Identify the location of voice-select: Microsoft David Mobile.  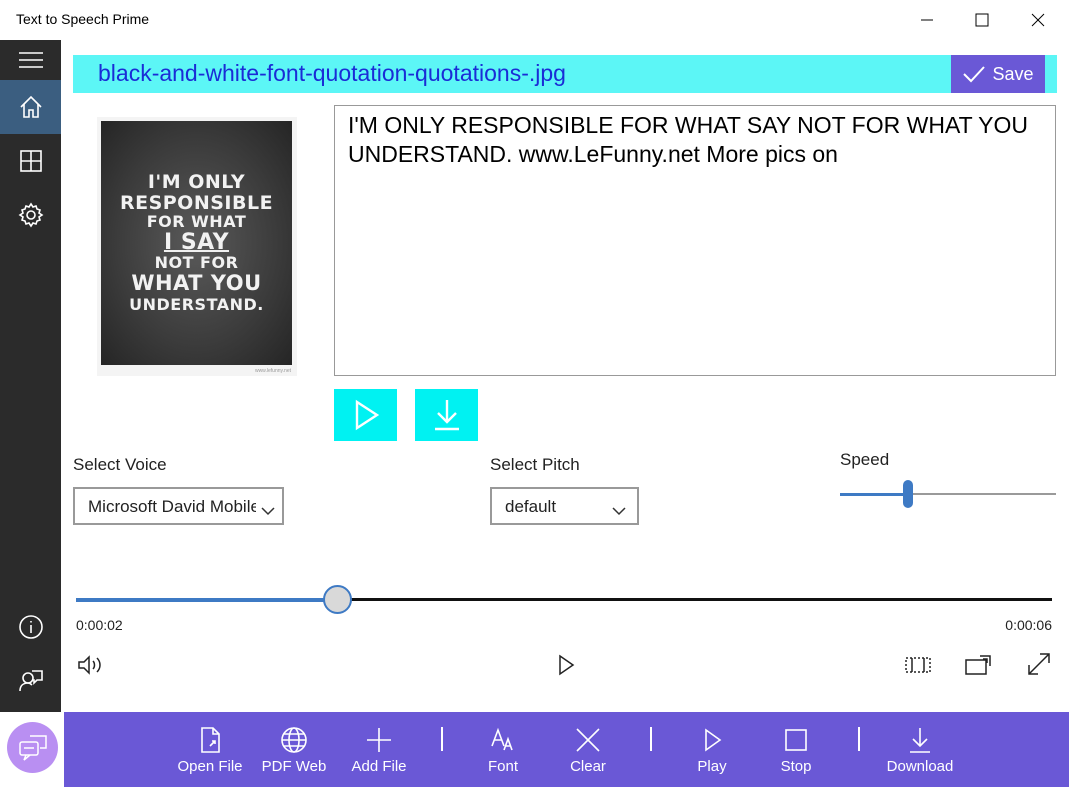
(178, 506).